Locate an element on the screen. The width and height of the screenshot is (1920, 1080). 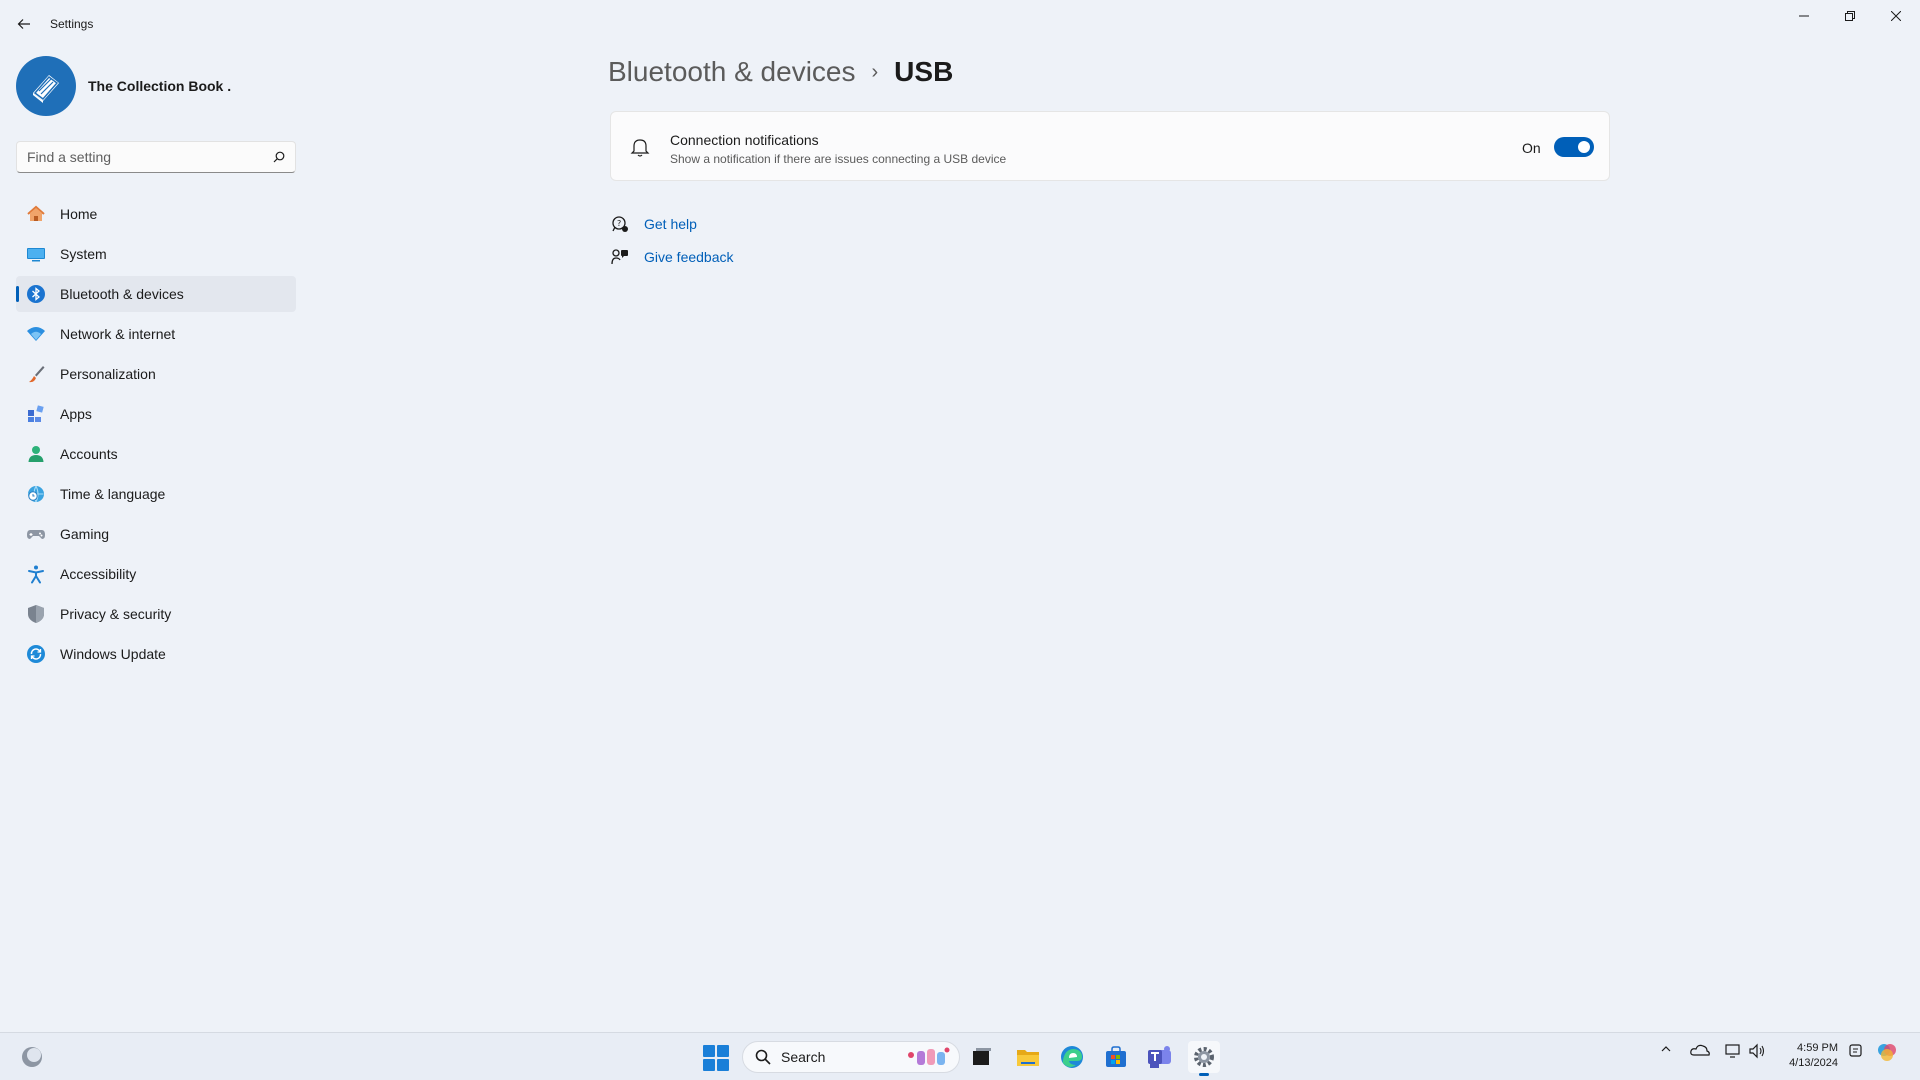
search-icon is located at coordinates (763, 1057).